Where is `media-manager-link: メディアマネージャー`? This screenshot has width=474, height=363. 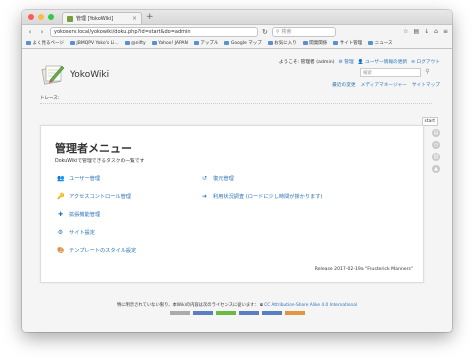
media-manager-link: メディアマネージャー is located at coordinates (384, 85).